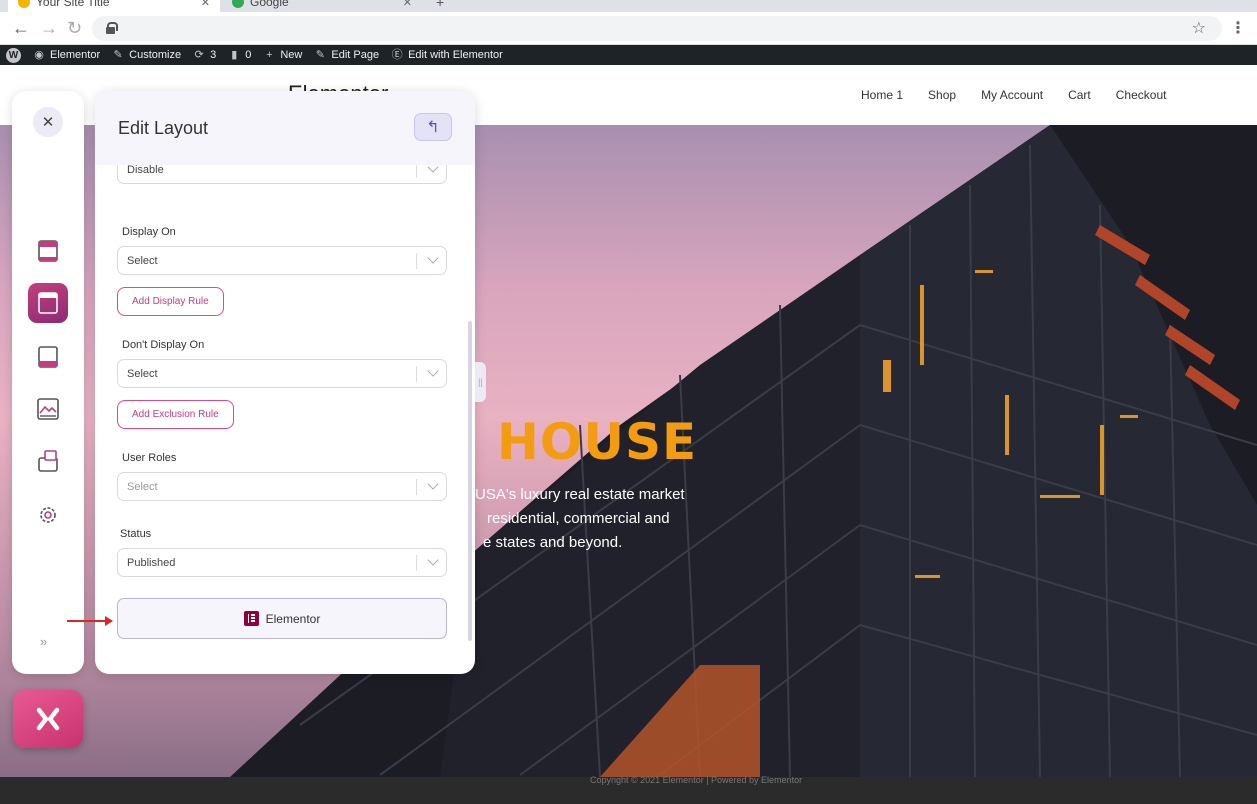 The width and height of the screenshot is (1257, 804). Describe the element at coordinates (155, 55) in the screenshot. I see `admin-bar-label: Customize` at that location.